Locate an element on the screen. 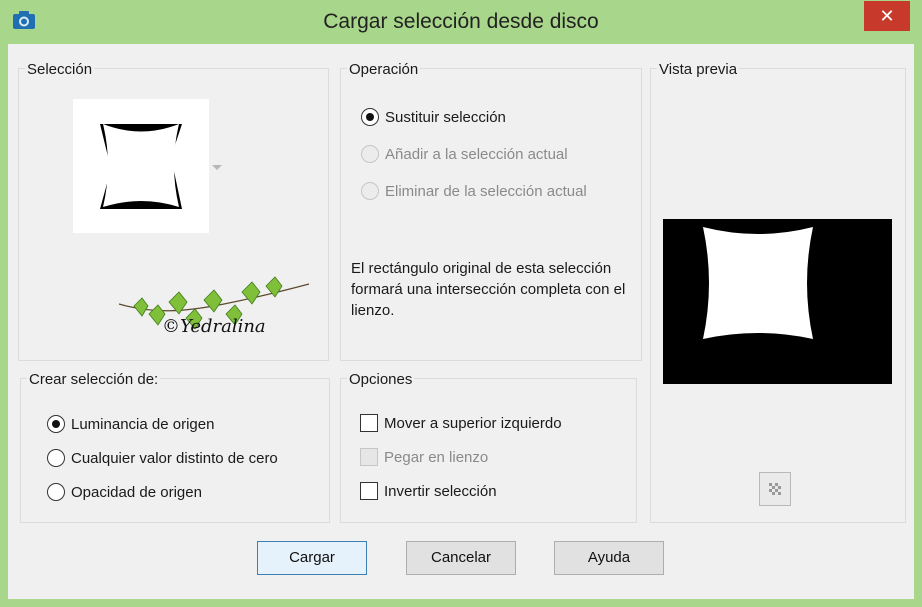 This screenshot has height=607, width=922. checkerboard-icon is located at coordinates (775, 489).